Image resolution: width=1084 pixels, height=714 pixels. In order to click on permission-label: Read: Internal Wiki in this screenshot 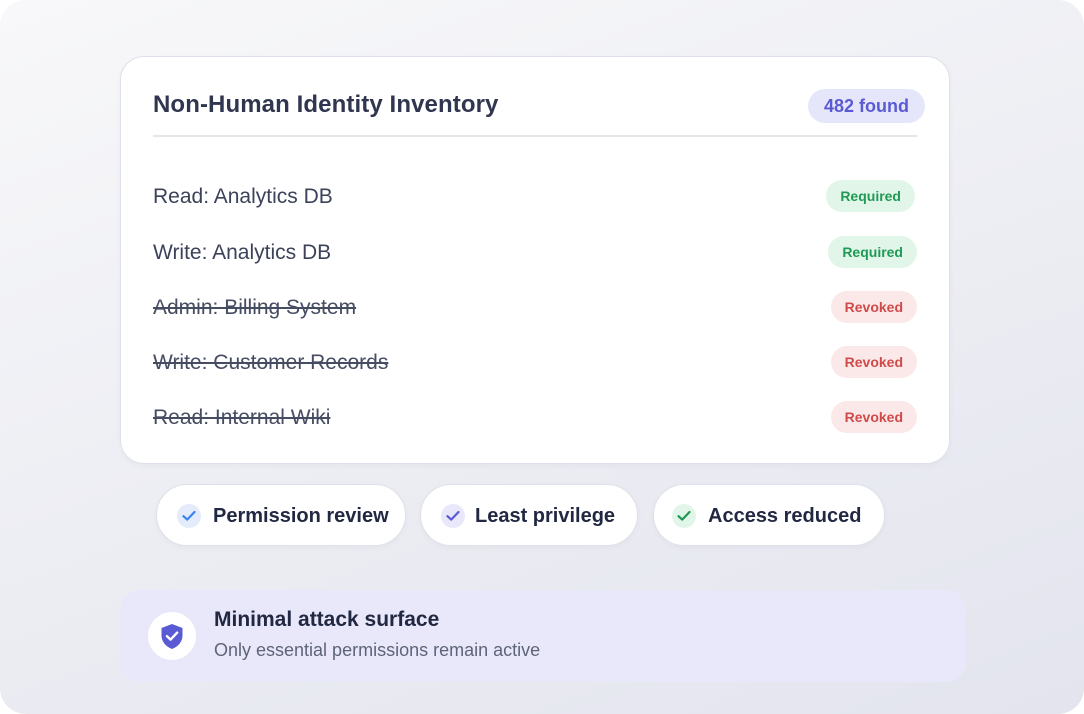, I will do `click(242, 417)`.